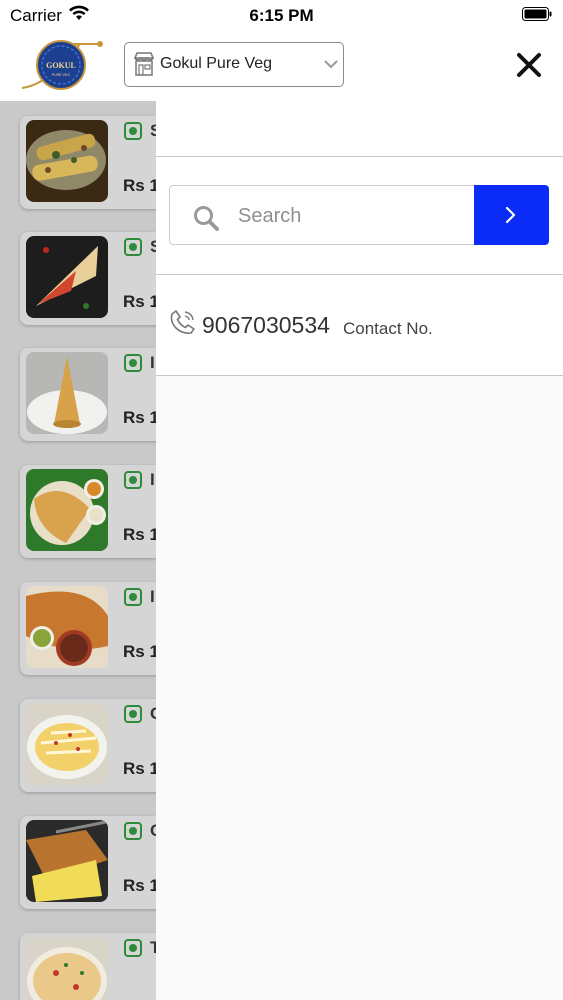 The height and width of the screenshot is (1000, 563). I want to click on search-icon, so click(206, 218).